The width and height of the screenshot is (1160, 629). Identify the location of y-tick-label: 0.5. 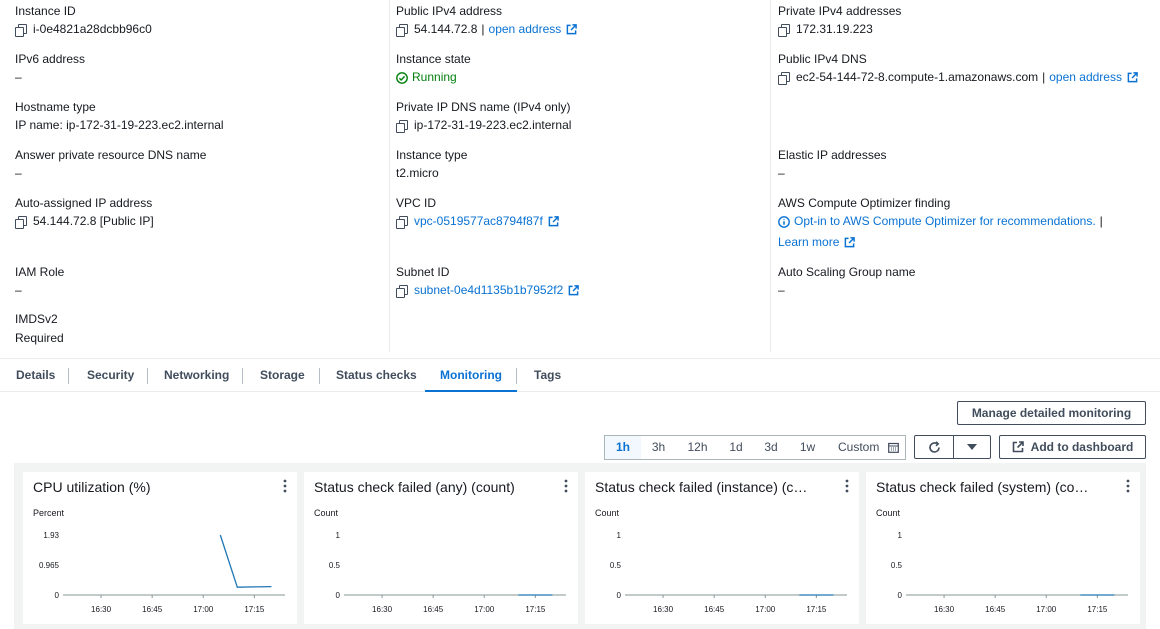
(335, 565).